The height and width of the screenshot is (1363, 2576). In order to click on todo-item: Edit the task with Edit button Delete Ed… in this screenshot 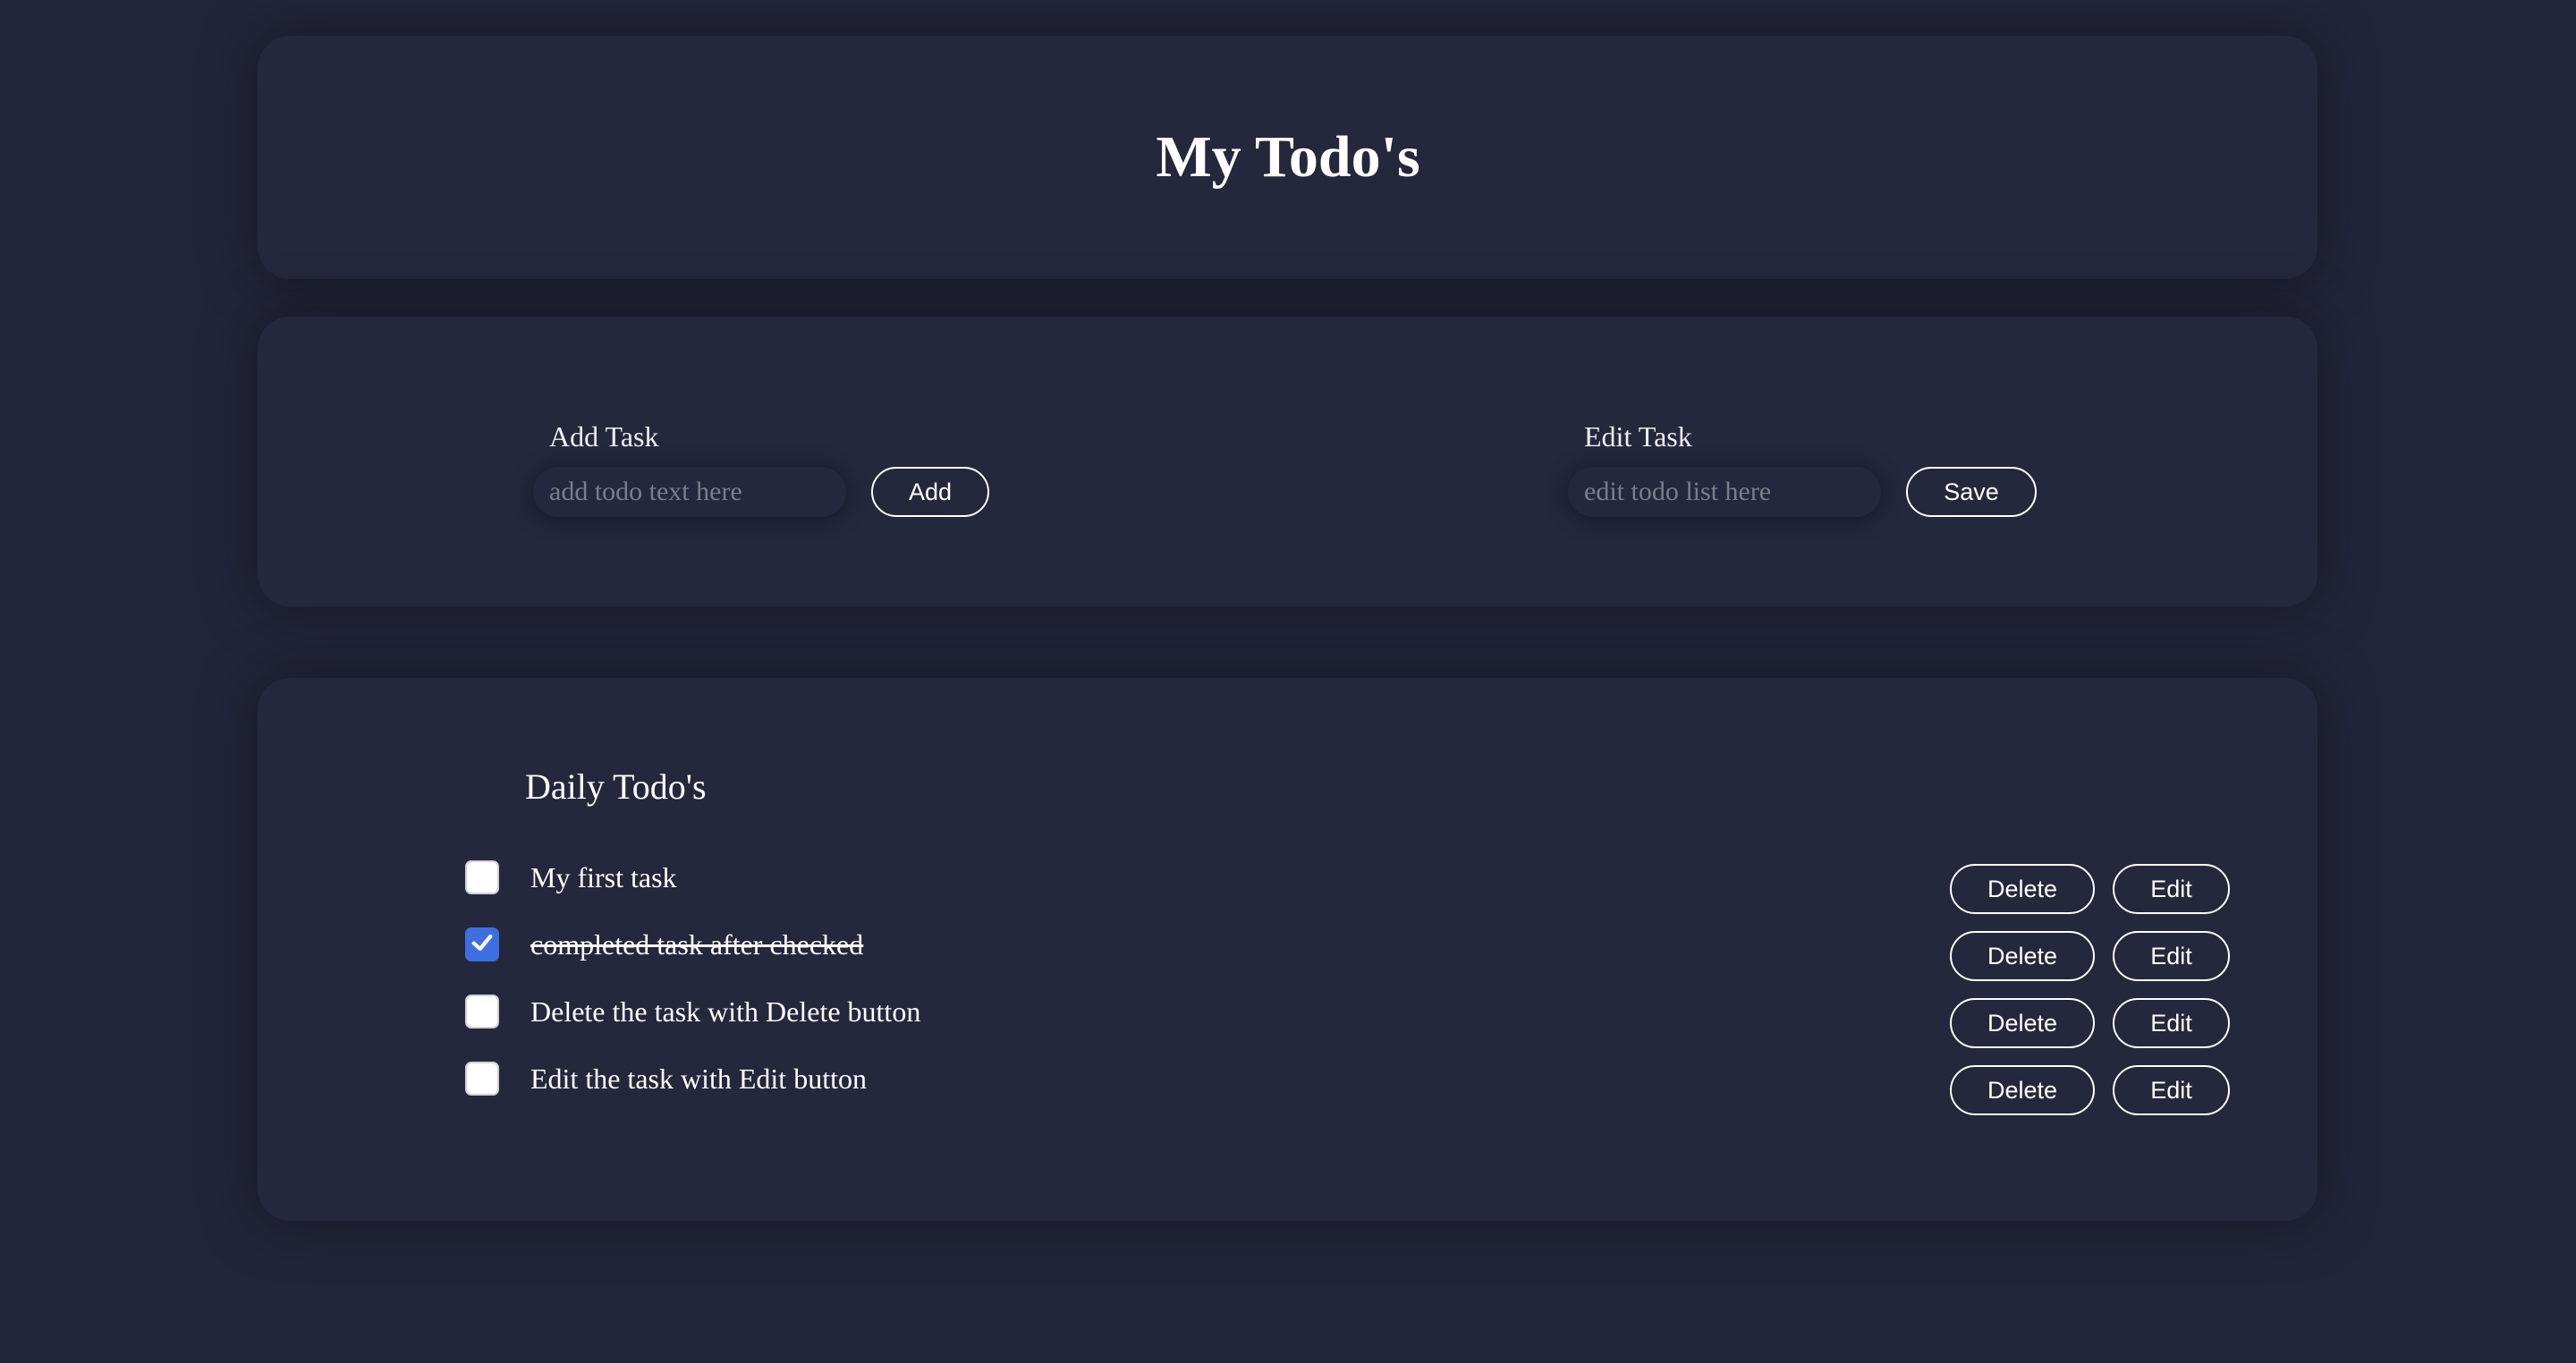, I will do `click(1347, 1089)`.